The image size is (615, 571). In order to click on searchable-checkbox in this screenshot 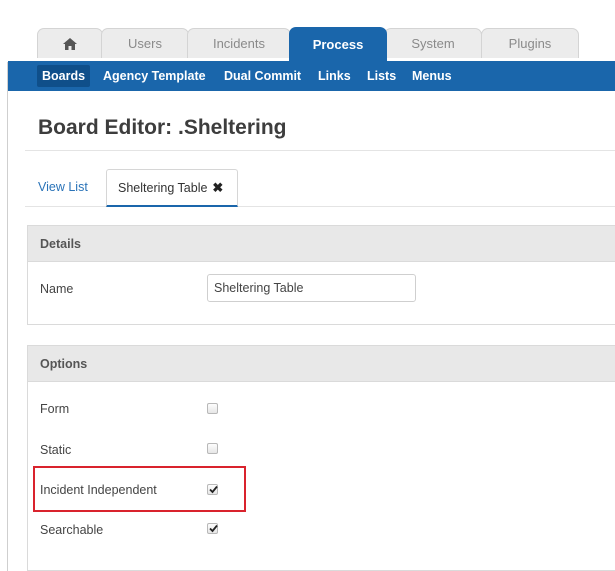, I will do `click(212, 528)`.